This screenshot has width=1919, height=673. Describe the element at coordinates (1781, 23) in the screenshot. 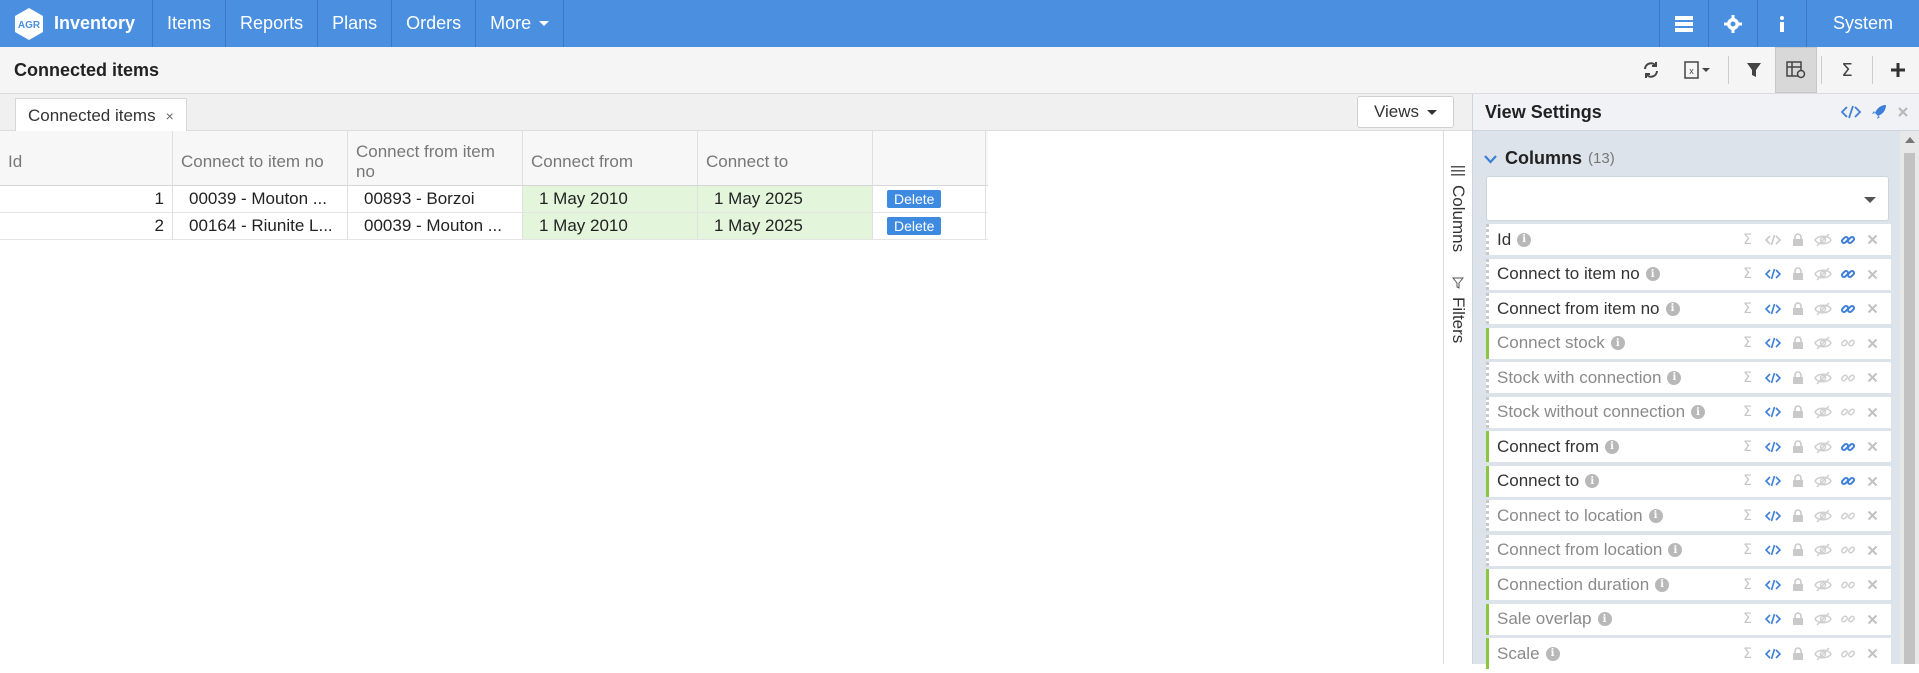

I see `info-icon` at that location.